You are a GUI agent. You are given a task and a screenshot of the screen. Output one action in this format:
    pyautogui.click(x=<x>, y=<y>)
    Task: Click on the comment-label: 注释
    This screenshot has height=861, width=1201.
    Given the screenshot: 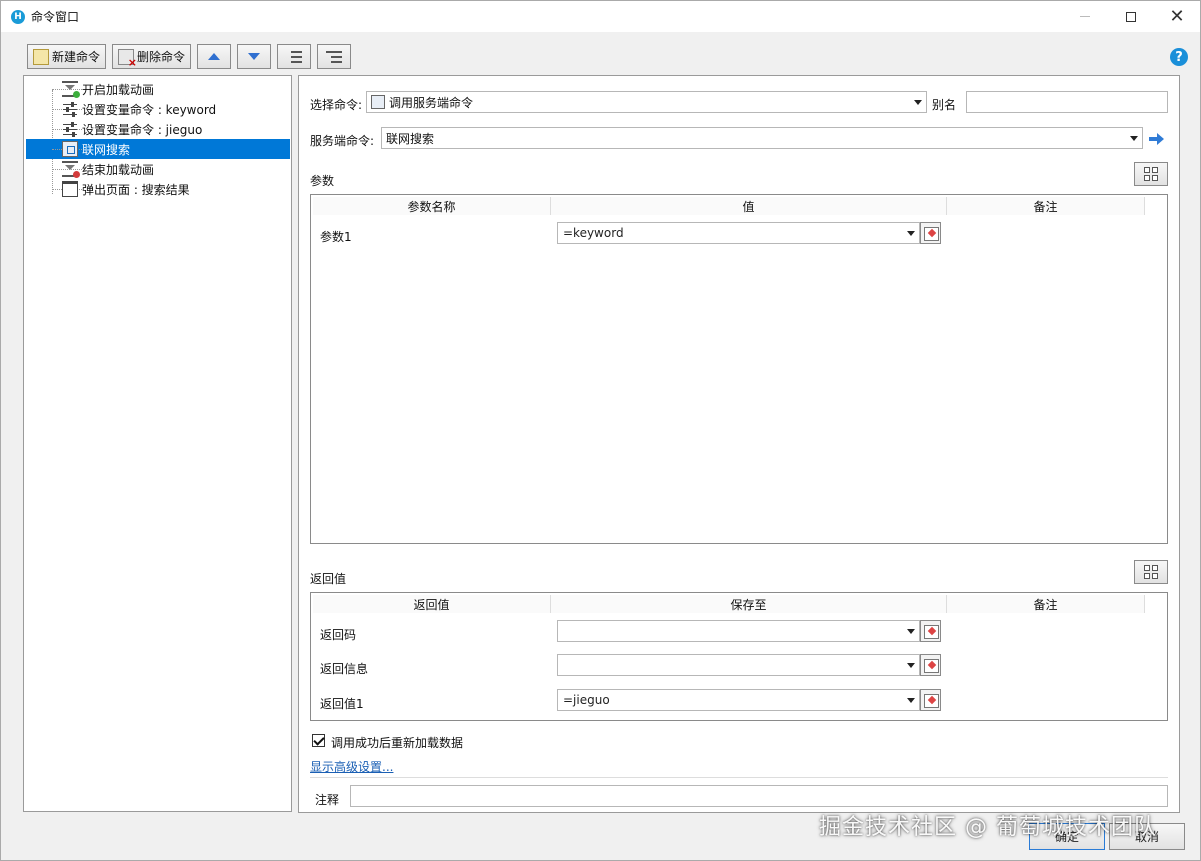 What is the action you would take?
    pyautogui.click(x=327, y=800)
    